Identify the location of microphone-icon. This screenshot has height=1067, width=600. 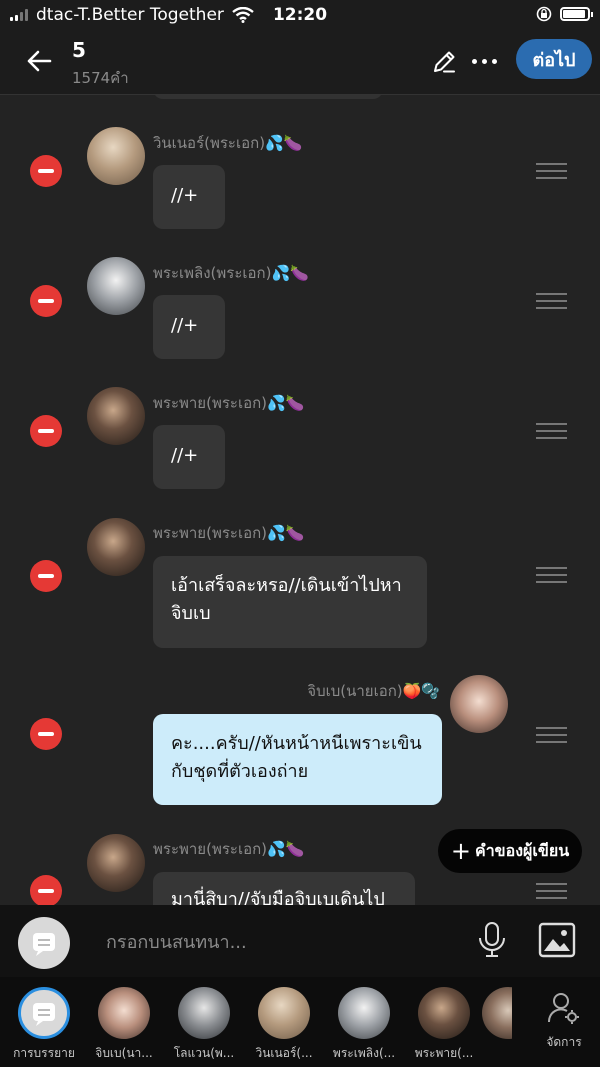
(492, 940).